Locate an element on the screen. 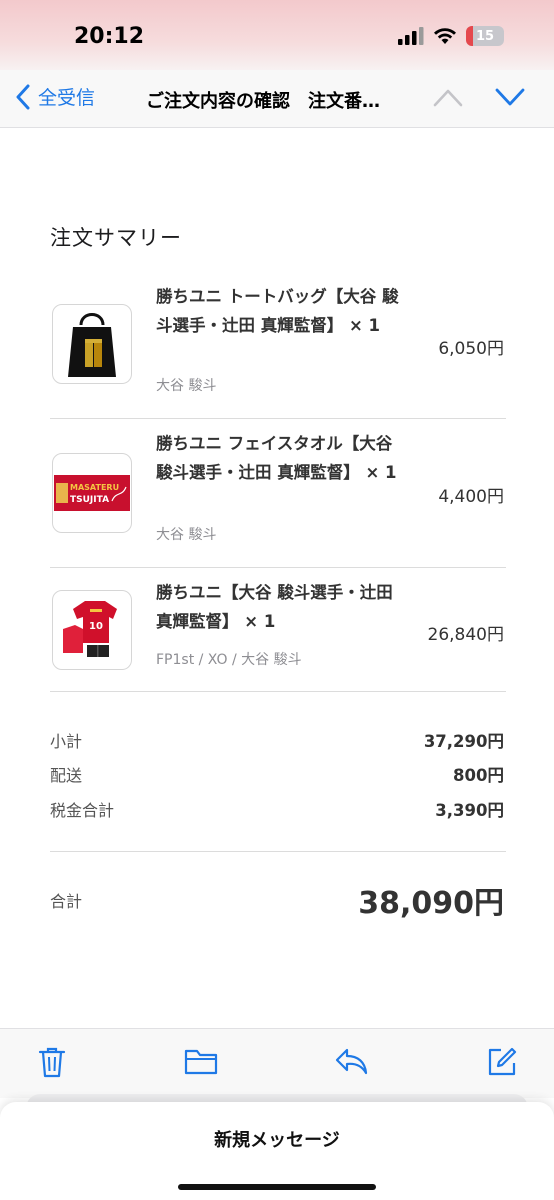  summary-value: 800円 is located at coordinates (478, 775).